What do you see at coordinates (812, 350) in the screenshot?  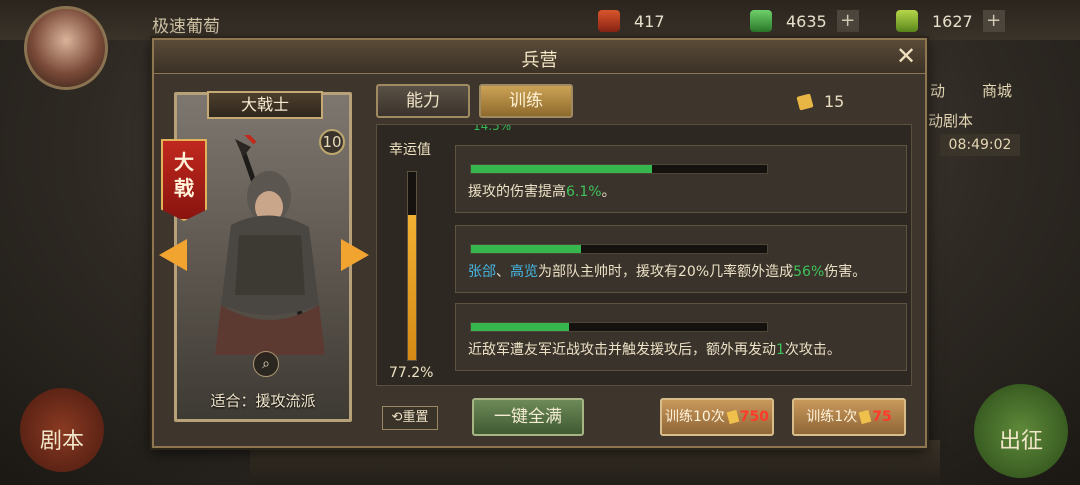 I see `effect-text-part: 次攻击。` at bounding box center [812, 350].